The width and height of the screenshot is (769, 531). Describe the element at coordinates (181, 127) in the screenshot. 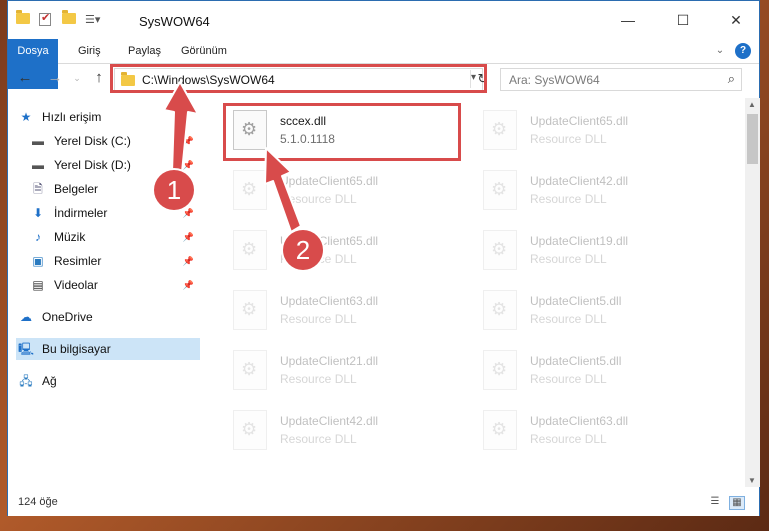

I see `arrow-1-icon` at that location.